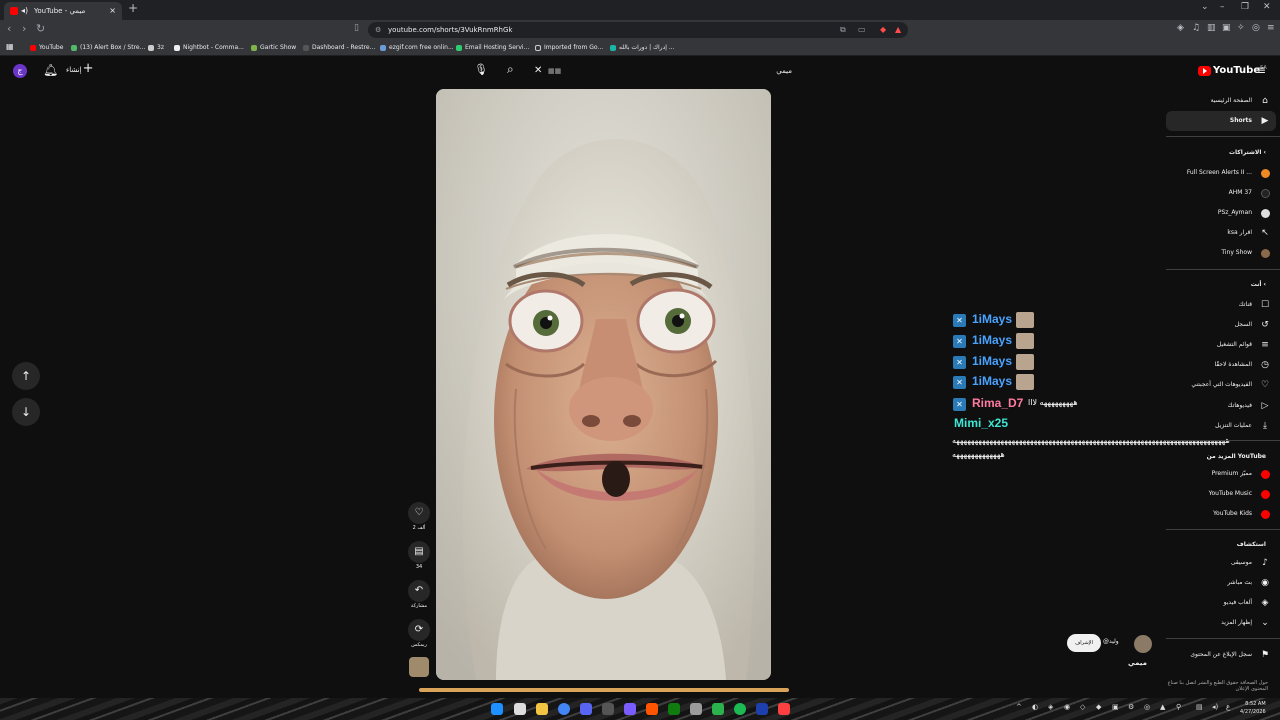  What do you see at coordinates (133, 8) in the screenshot?
I see `new-tab-button: +` at bounding box center [133, 8].